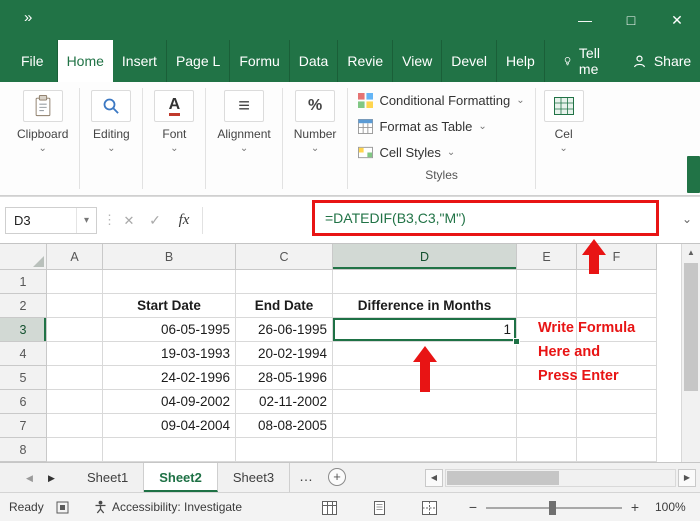 This screenshot has height=521, width=700. I want to click on cell-f8, so click(617, 450).